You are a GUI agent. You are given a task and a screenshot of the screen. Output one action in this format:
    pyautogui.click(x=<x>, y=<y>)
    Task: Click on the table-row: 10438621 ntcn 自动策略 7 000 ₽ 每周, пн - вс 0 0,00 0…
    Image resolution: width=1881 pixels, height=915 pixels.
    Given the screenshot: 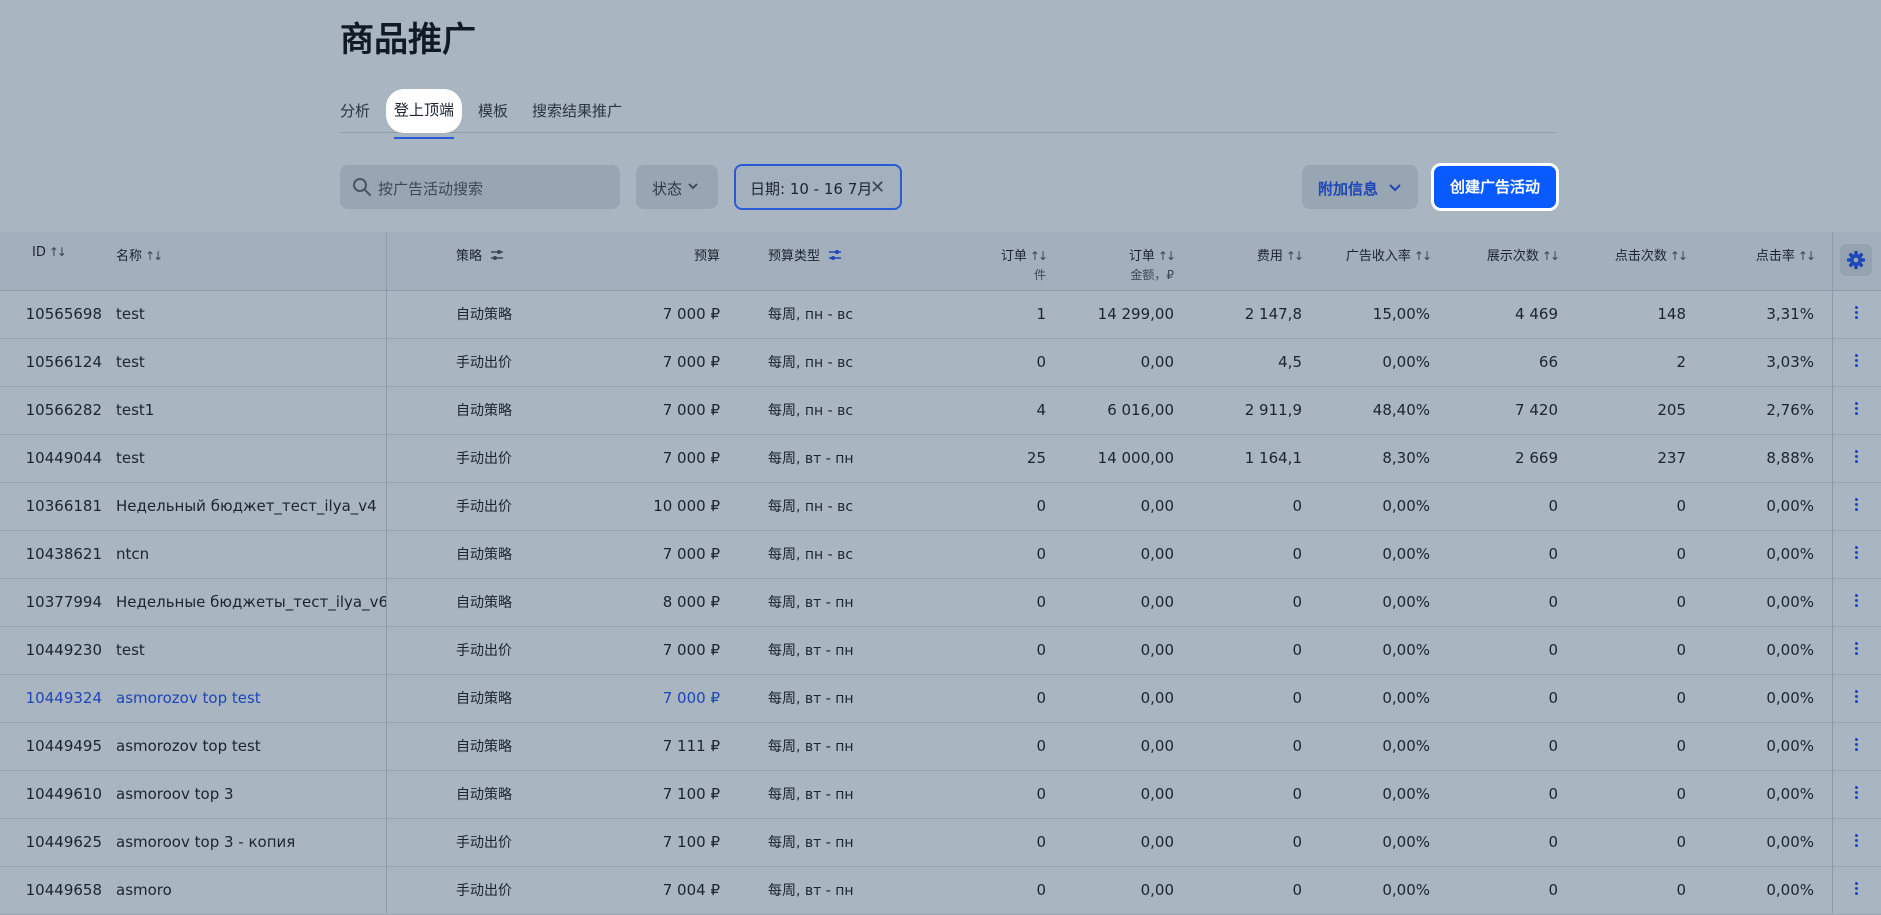 What is the action you would take?
    pyautogui.click(x=940, y=554)
    